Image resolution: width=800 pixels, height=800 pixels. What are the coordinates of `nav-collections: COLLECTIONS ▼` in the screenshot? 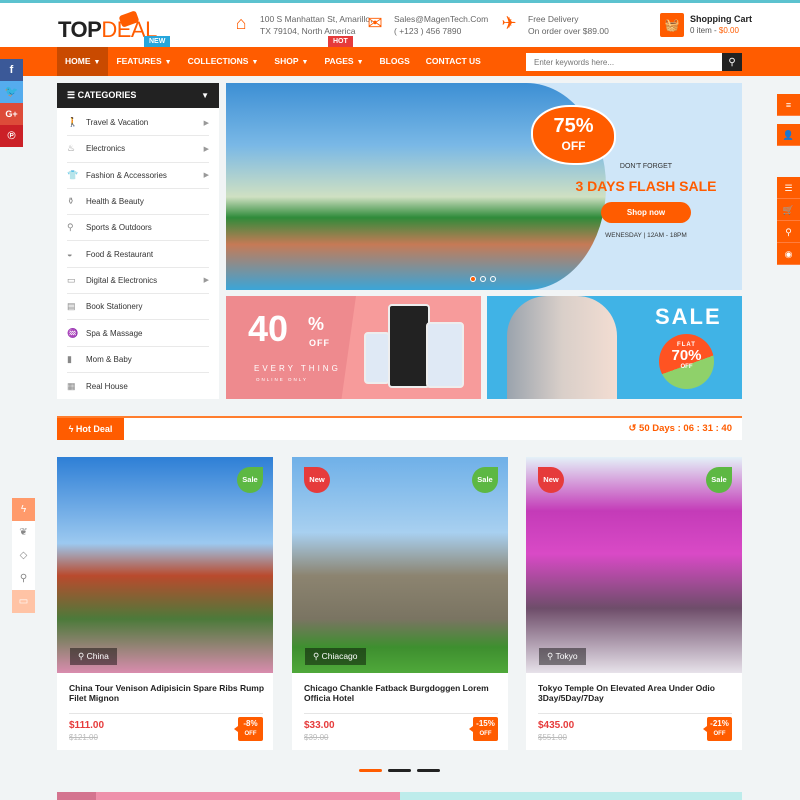 It's located at (223, 61).